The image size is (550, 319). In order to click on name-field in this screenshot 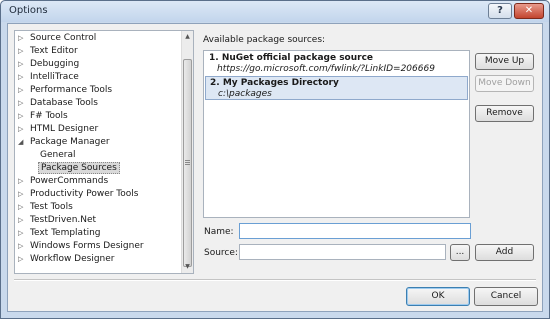, I will do `click(355, 231)`.